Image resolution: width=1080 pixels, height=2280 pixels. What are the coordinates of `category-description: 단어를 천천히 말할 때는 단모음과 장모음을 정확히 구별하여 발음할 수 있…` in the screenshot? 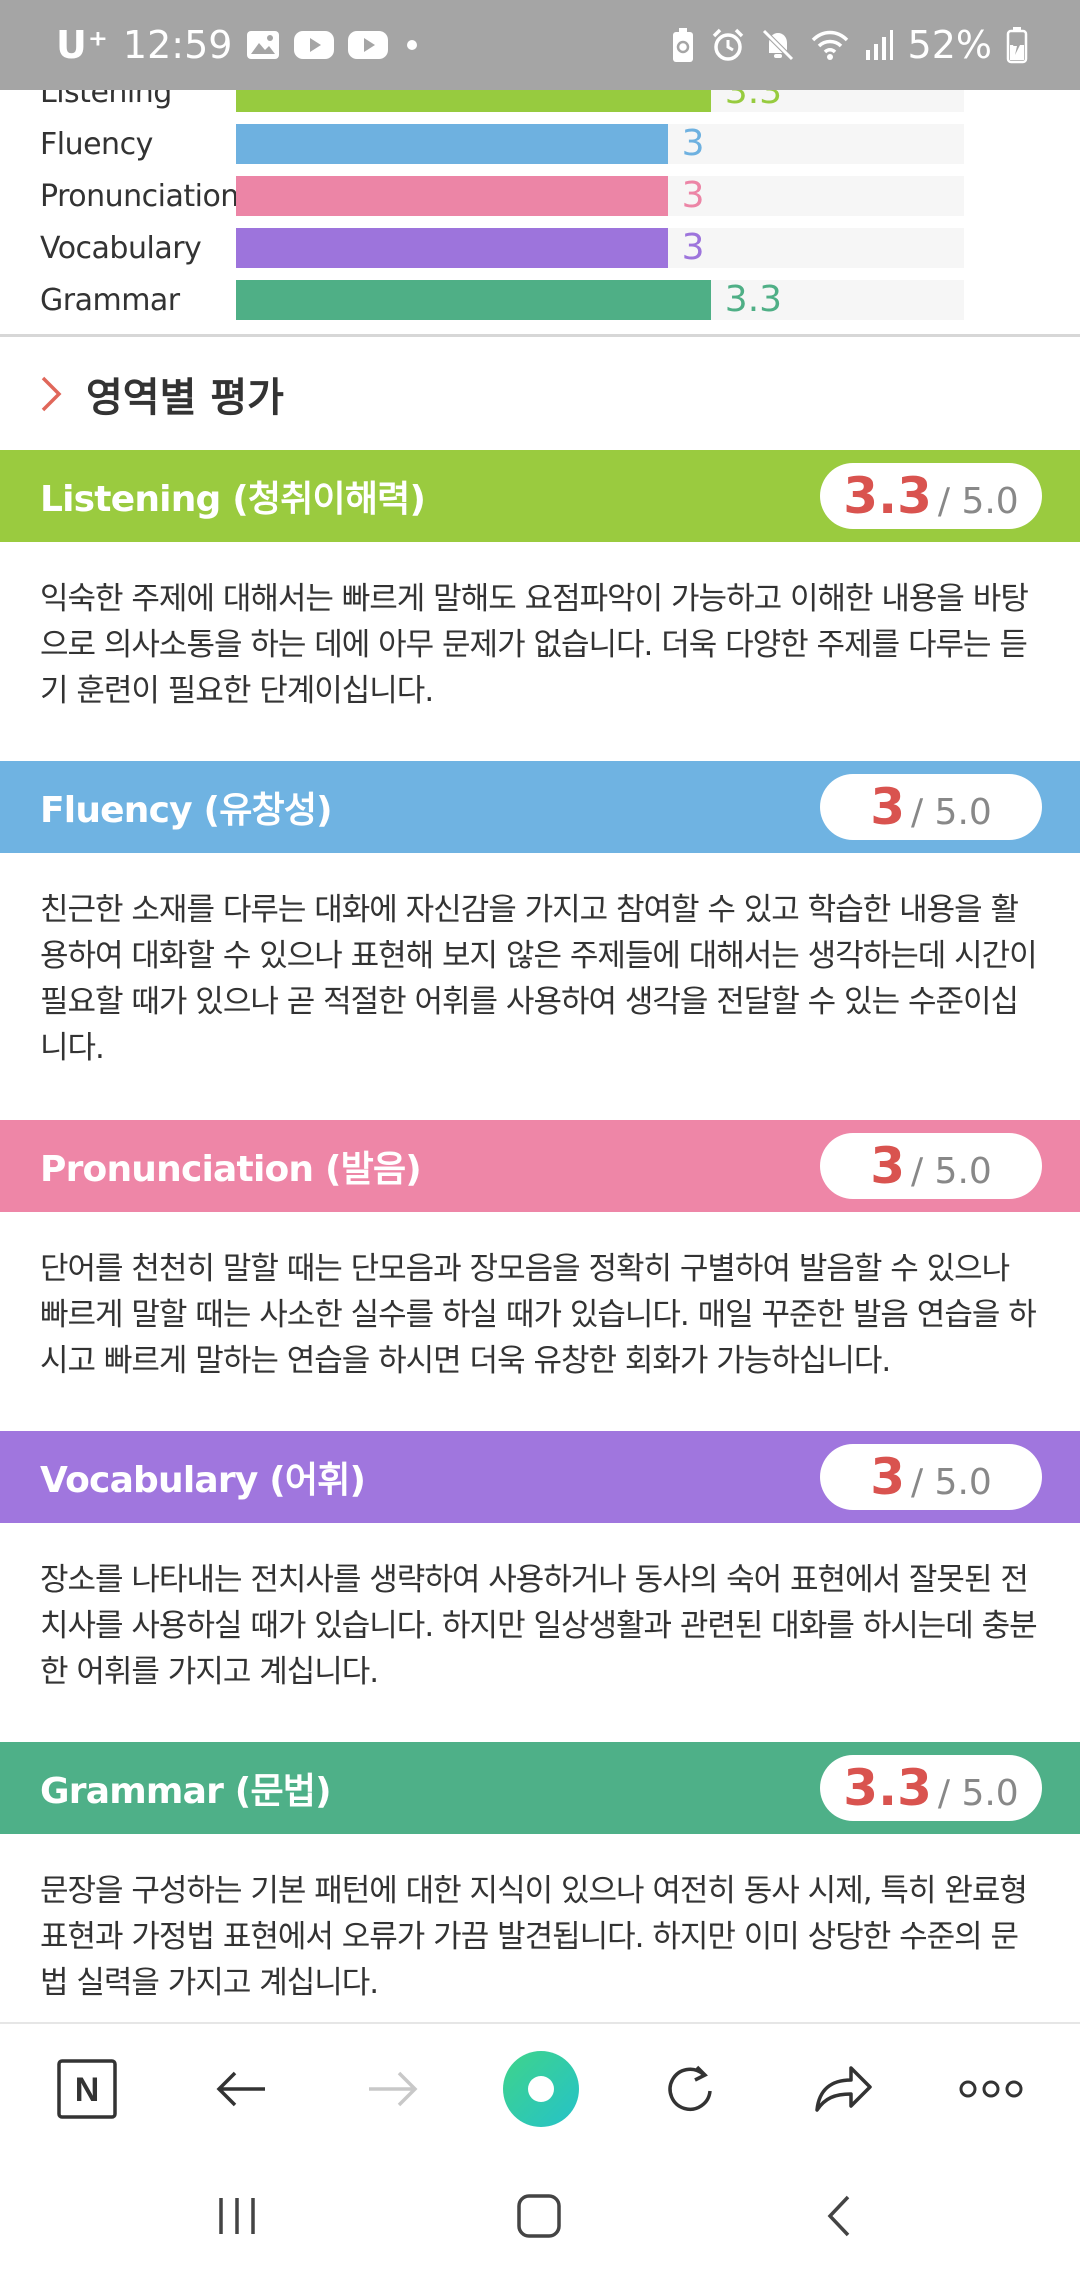 It's located at (538, 1315).